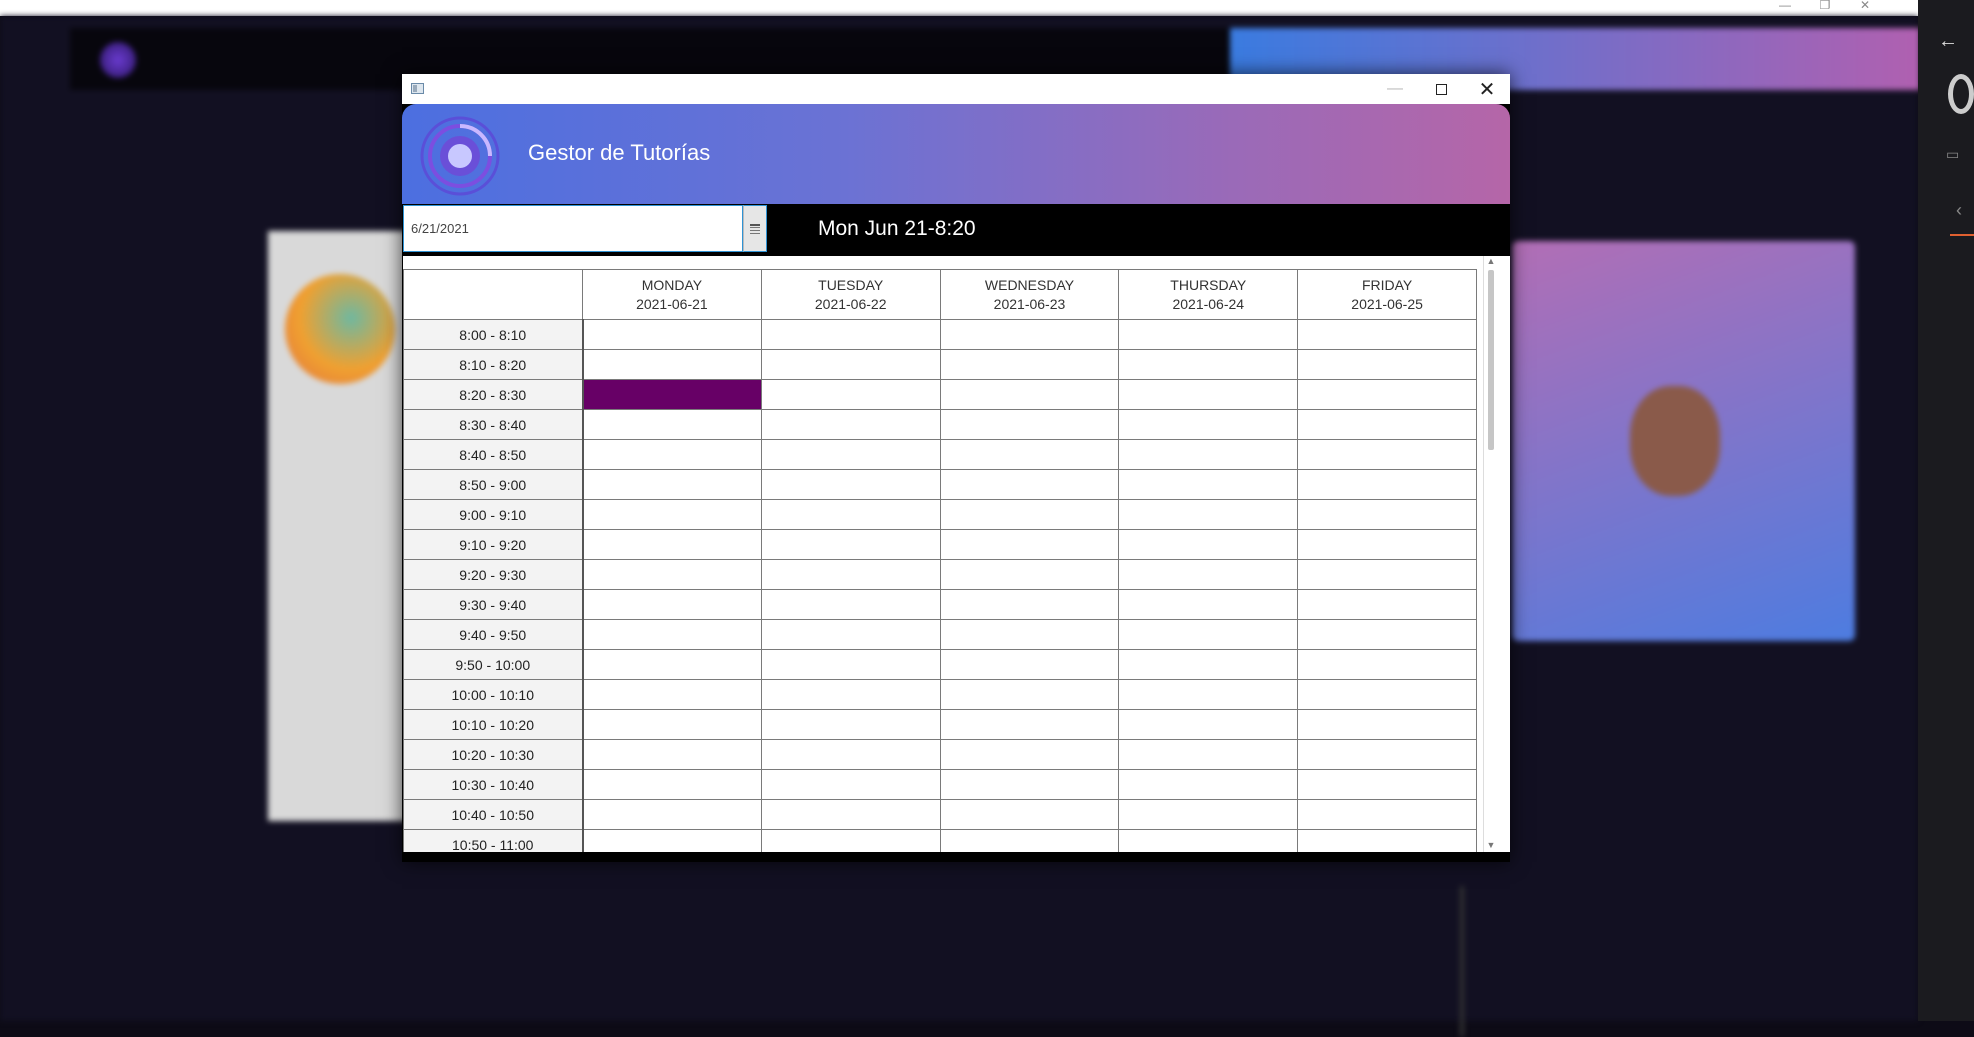 This screenshot has height=1037, width=1974. What do you see at coordinates (956, 89) in the screenshot?
I see `window-titlebar: — ✕` at bounding box center [956, 89].